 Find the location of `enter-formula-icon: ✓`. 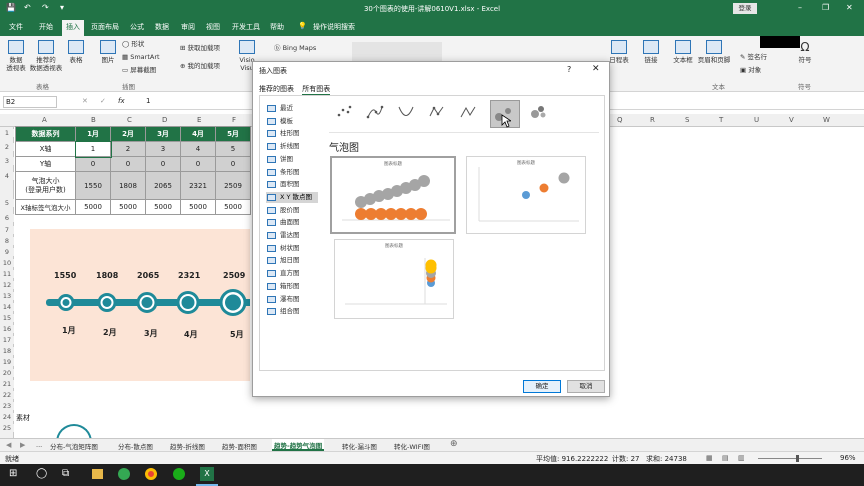

enter-formula-icon: ✓ is located at coordinates (103, 101).